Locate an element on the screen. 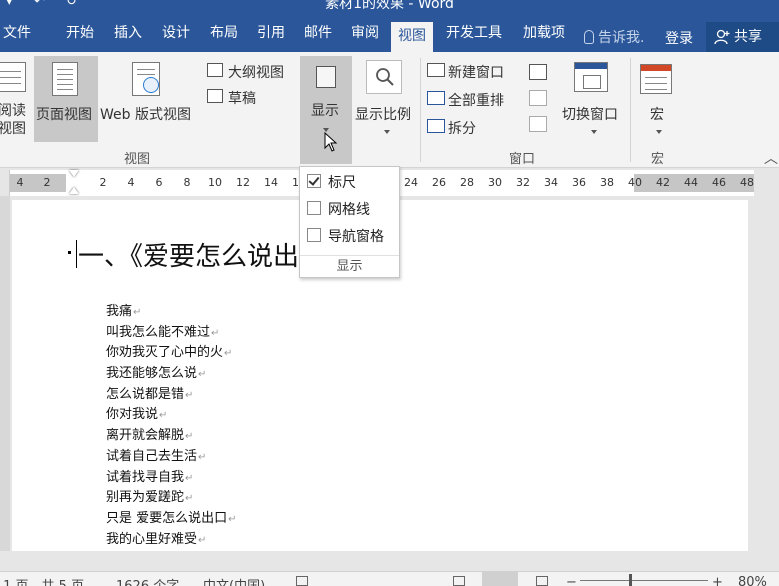 This screenshot has height=586, width=779. show-group-label: 显示 is located at coordinates (349, 266).